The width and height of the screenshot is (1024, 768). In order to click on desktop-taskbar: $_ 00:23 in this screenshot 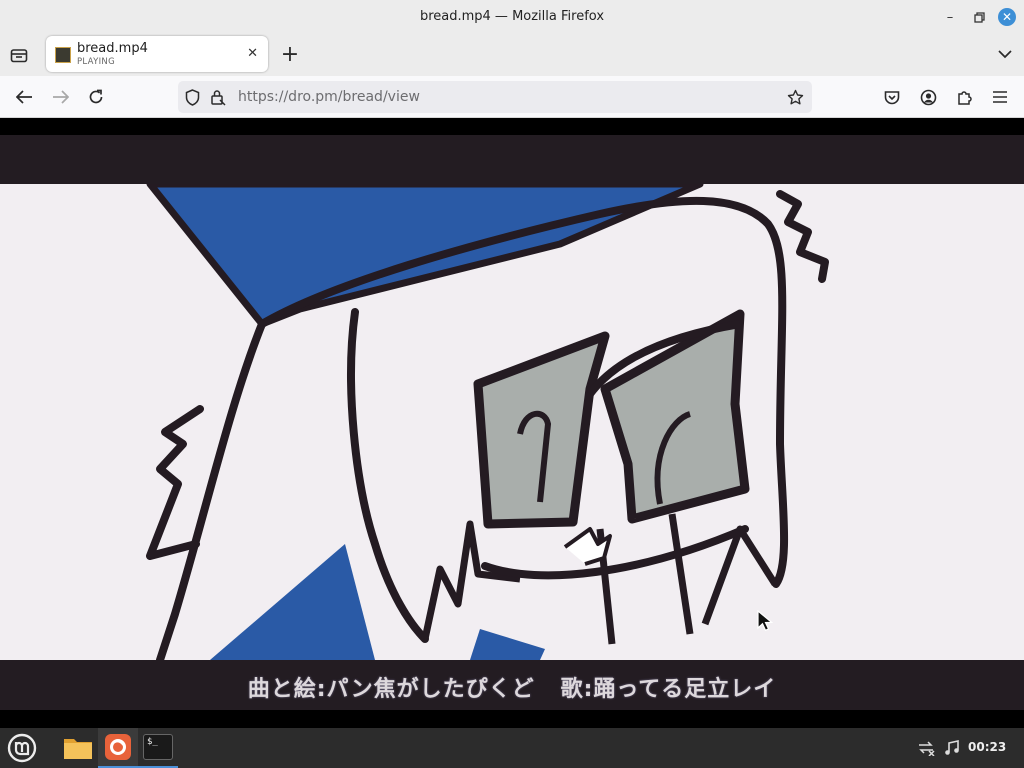, I will do `click(512, 748)`.